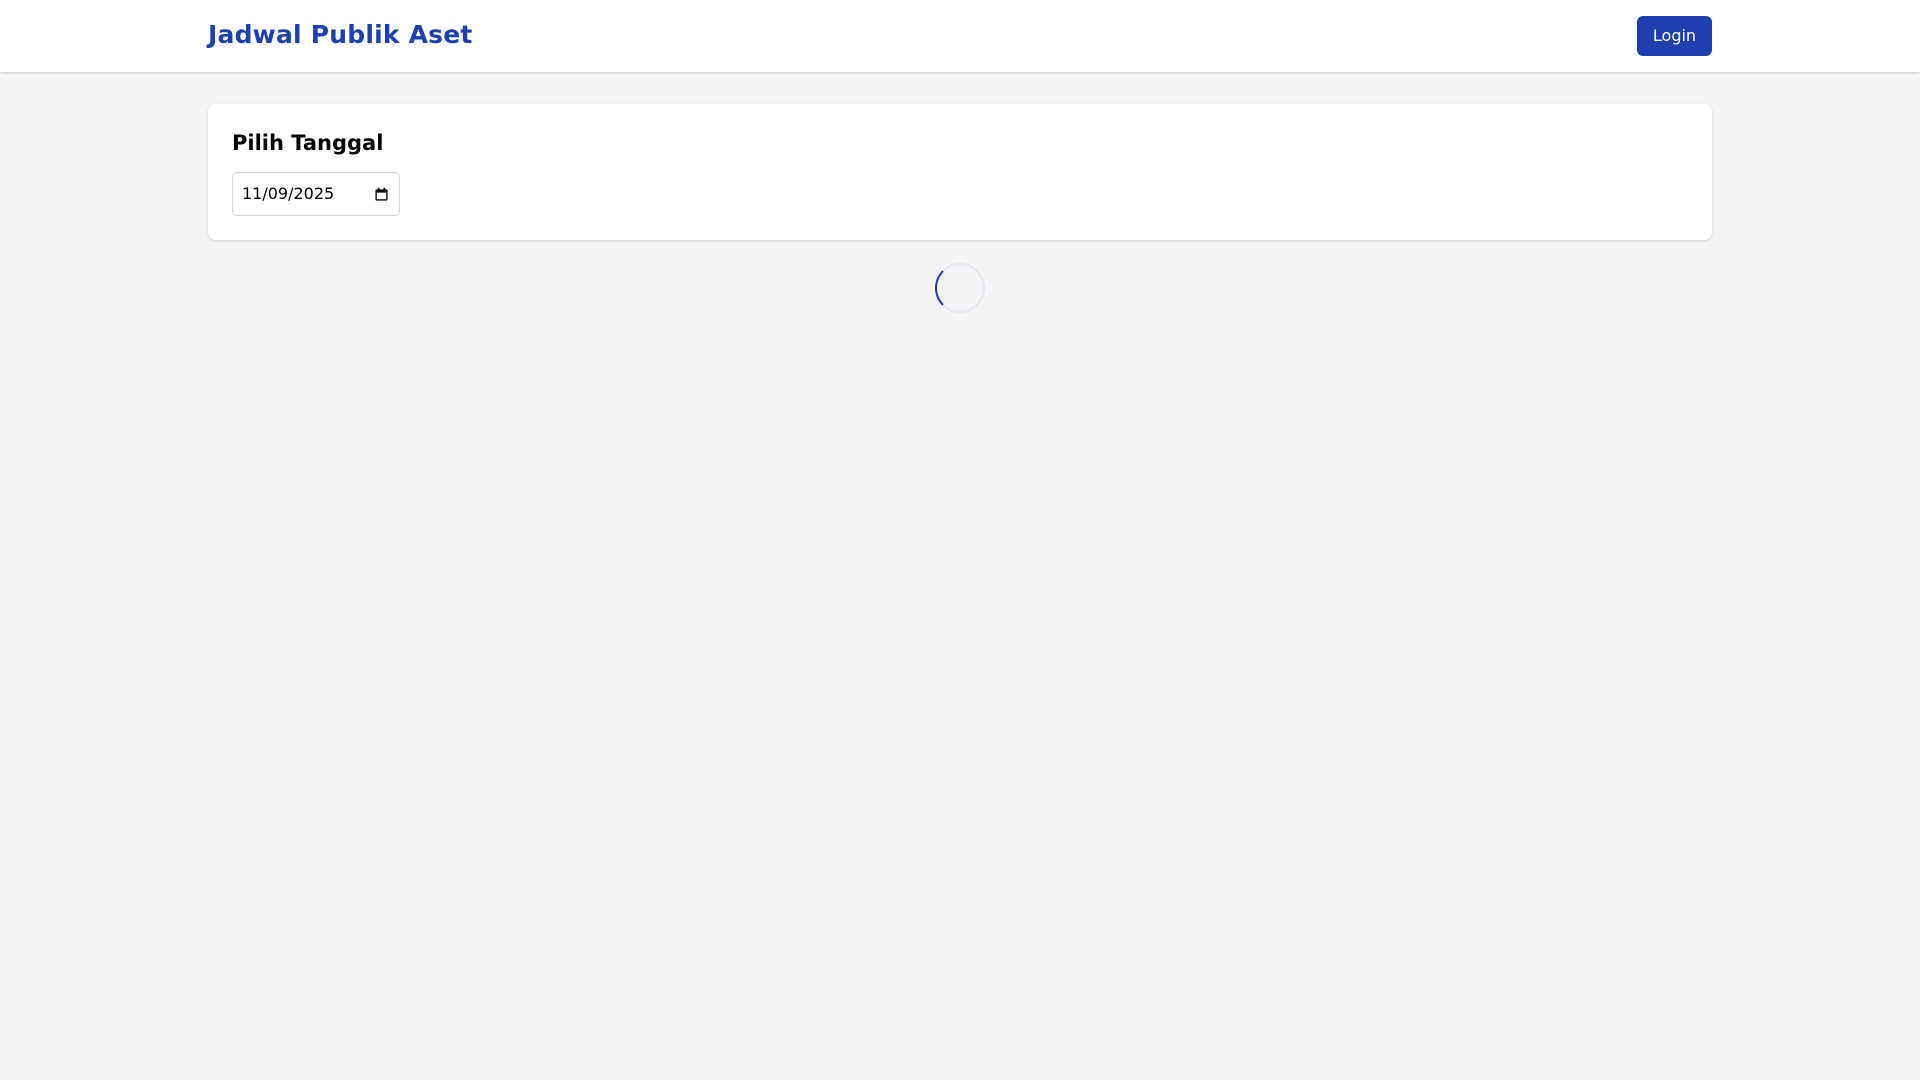 This screenshot has height=1080, width=1920. Describe the element at coordinates (288, 193) in the screenshot. I see `date-input-value: 11/09/2025` at that location.